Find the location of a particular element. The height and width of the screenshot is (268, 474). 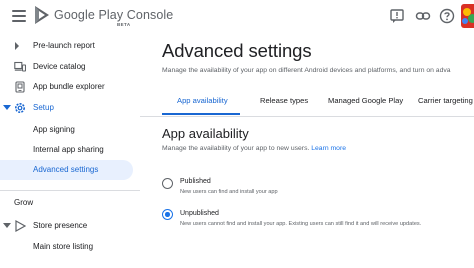

unpublished-label: Unpublished is located at coordinates (199, 213).